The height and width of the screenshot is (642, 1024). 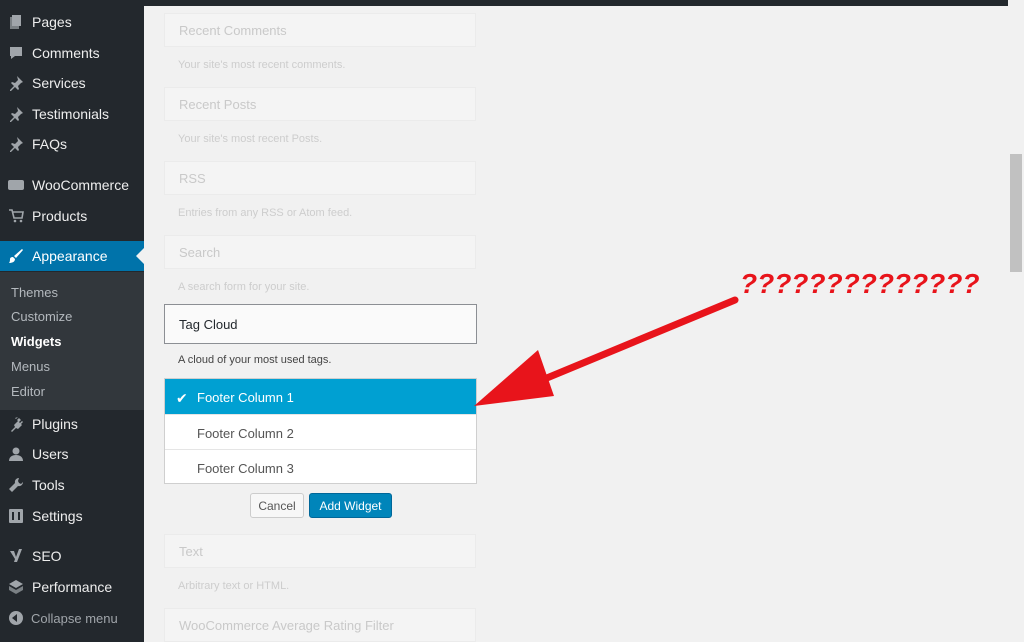 I want to click on menu-label: WooCommerce, so click(x=80, y=185).